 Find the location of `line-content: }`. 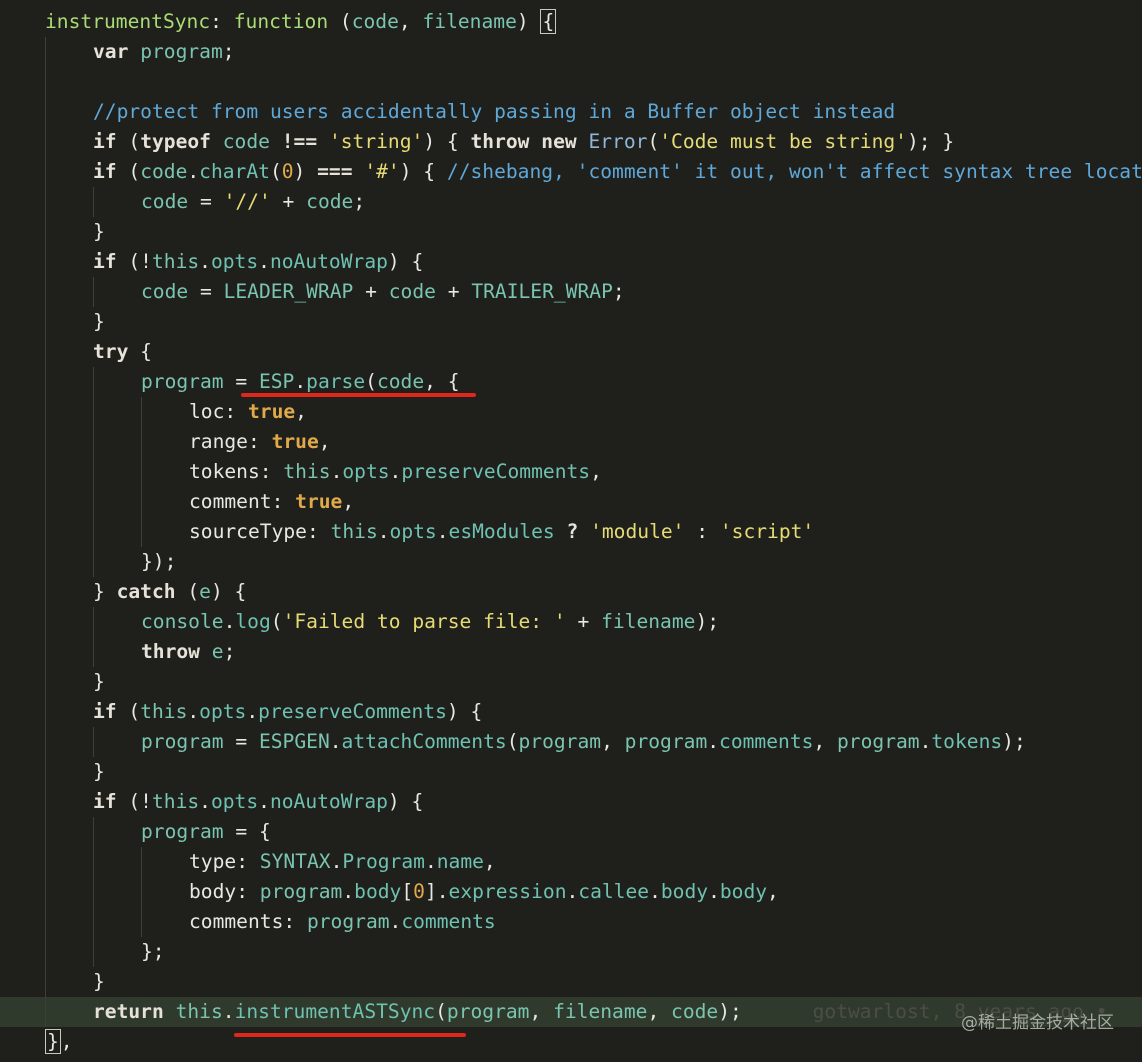

line-content: } is located at coordinates (99, 682).